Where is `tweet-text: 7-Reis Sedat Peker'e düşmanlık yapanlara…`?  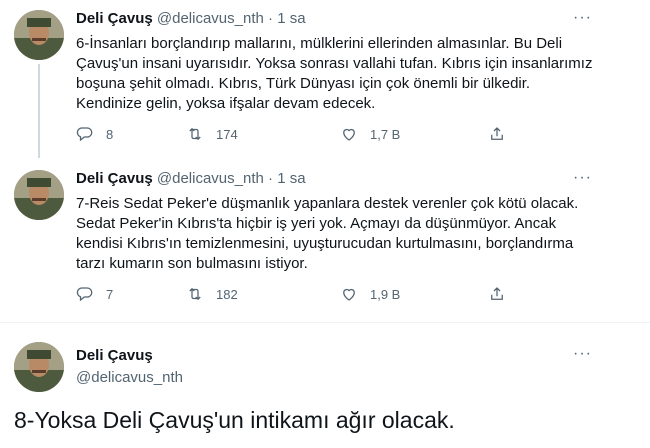
tweet-text: 7-Reis Sedat Peker'e düşmanlık yapanlara… is located at coordinates (327, 233).